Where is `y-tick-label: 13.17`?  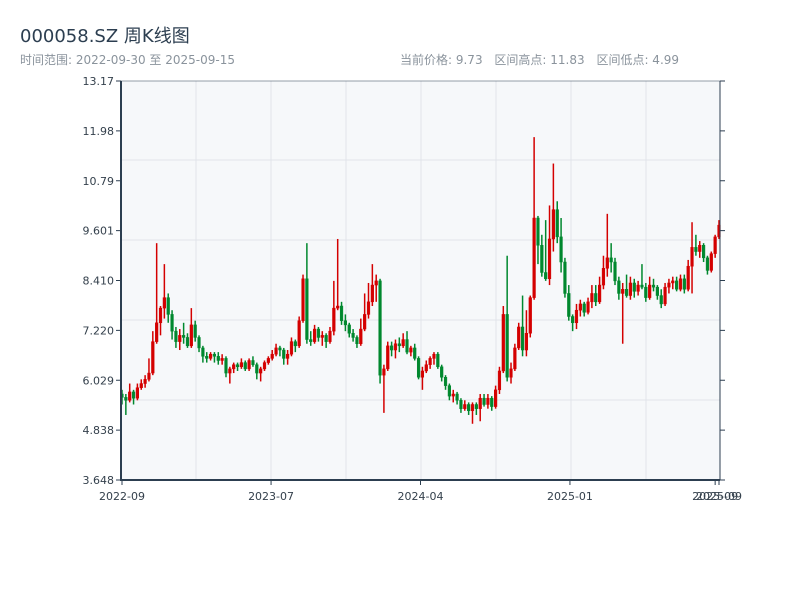 y-tick-label: 13.17 is located at coordinates (99, 81).